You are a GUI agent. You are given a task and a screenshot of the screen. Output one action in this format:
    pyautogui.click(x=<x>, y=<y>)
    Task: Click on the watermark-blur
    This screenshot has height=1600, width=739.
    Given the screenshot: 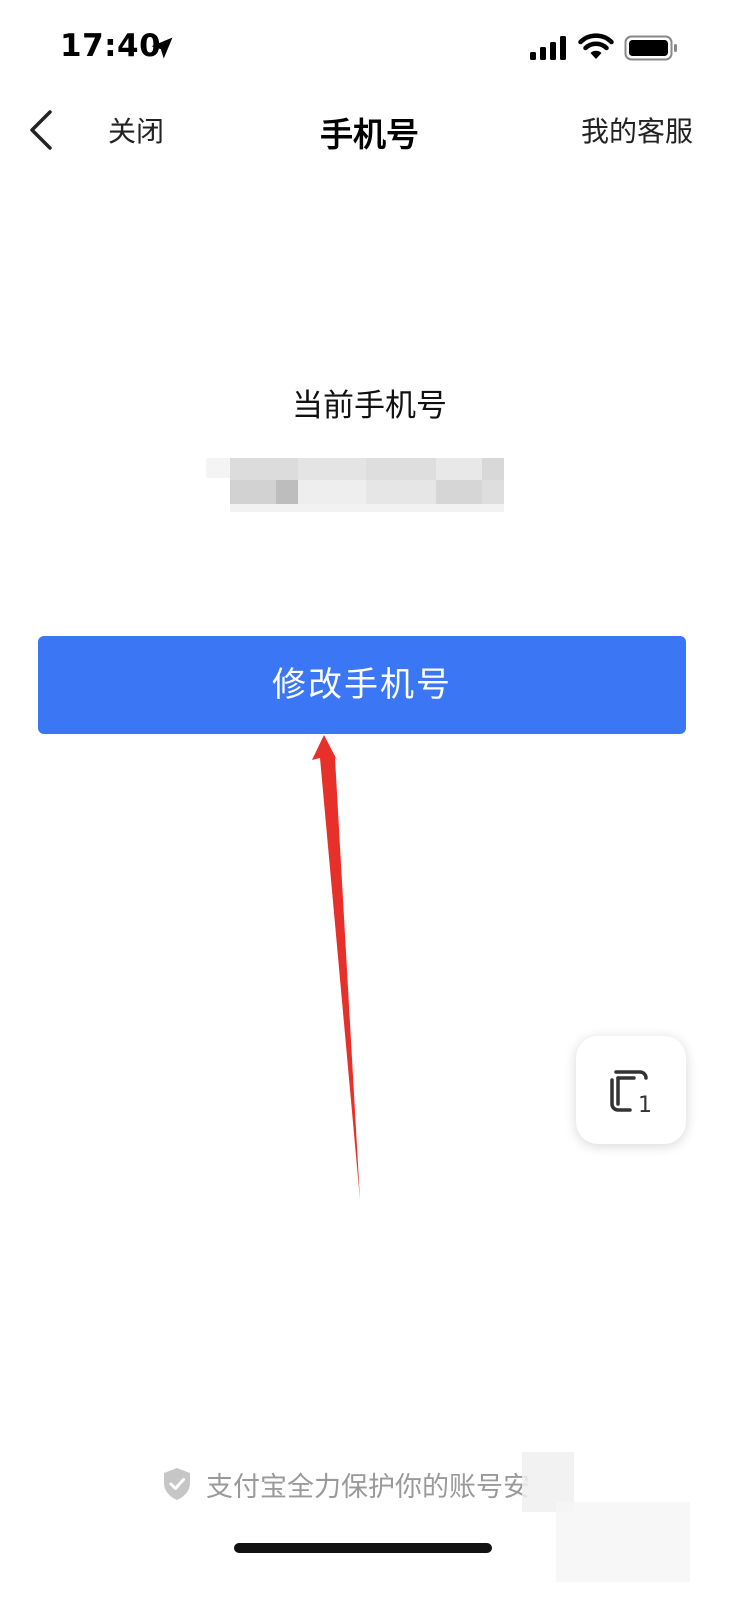 What is the action you would take?
    pyautogui.click(x=623, y=1542)
    